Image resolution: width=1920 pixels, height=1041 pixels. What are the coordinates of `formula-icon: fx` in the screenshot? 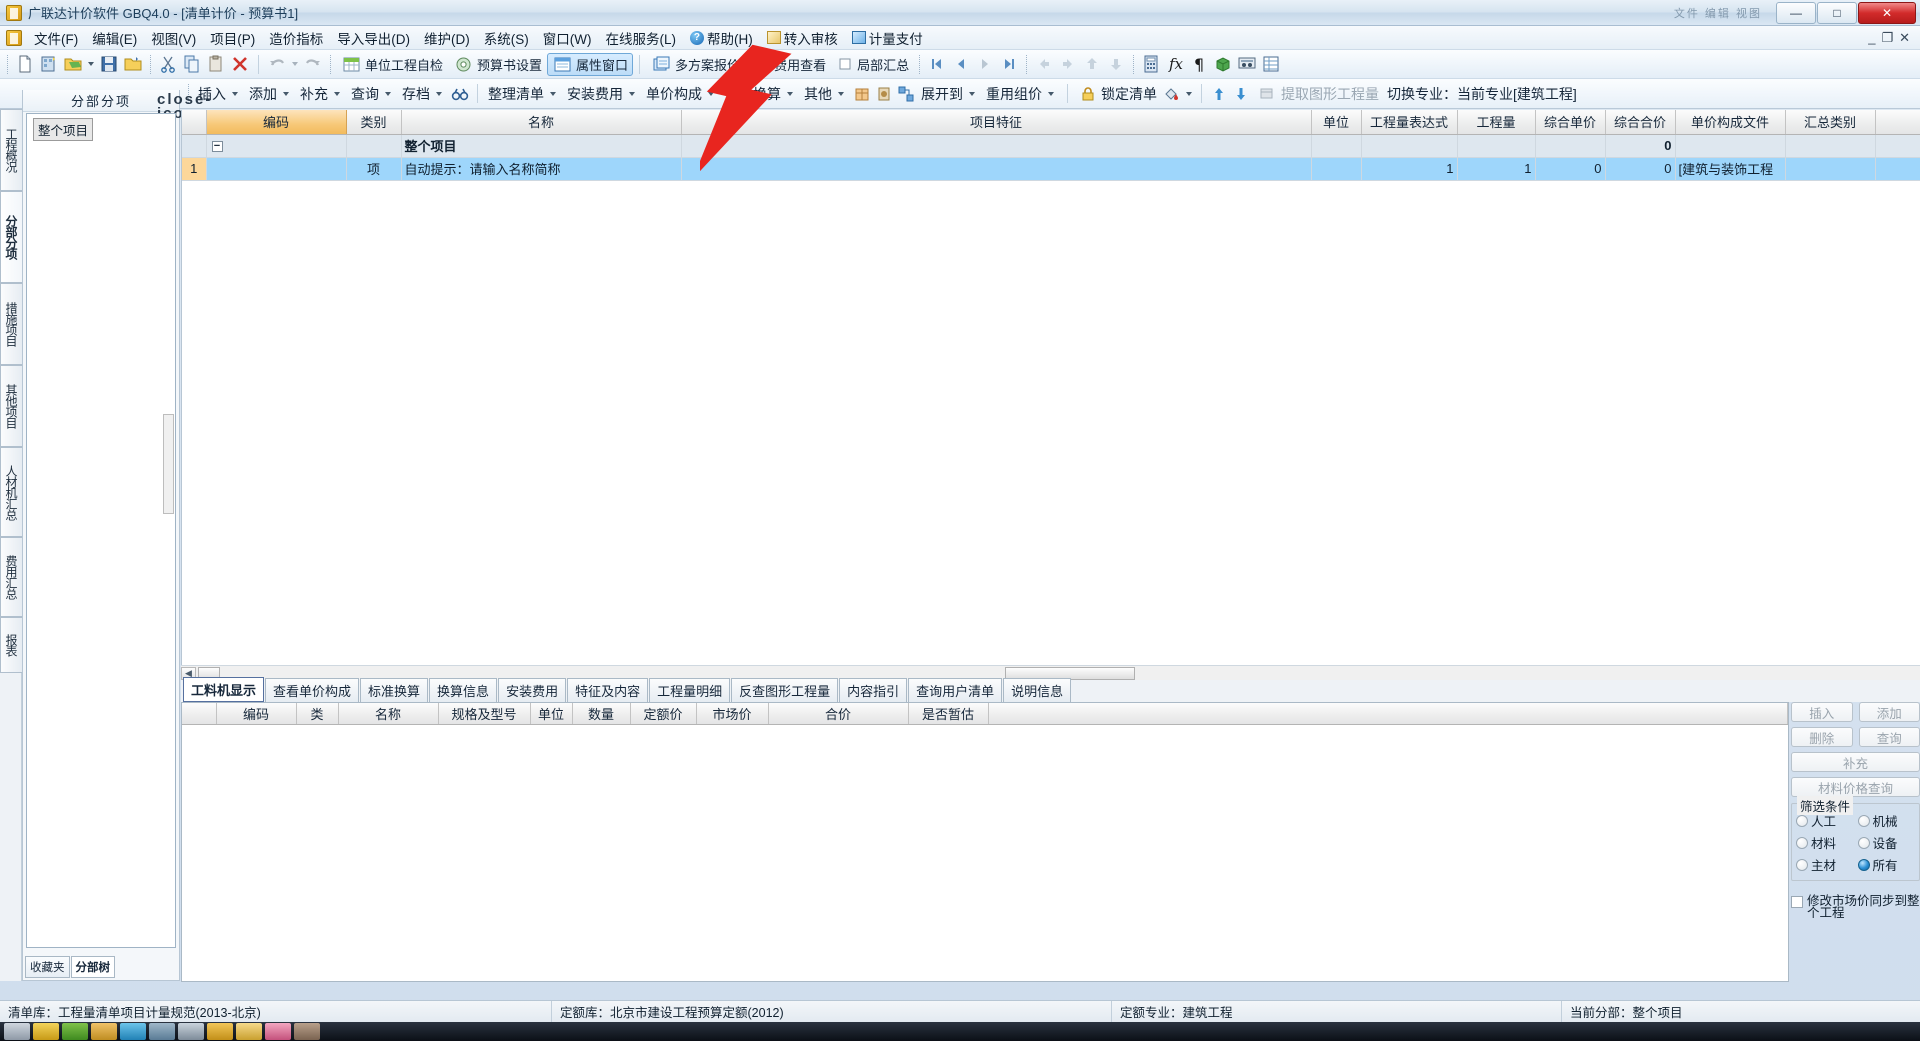 It's located at (1175, 64).